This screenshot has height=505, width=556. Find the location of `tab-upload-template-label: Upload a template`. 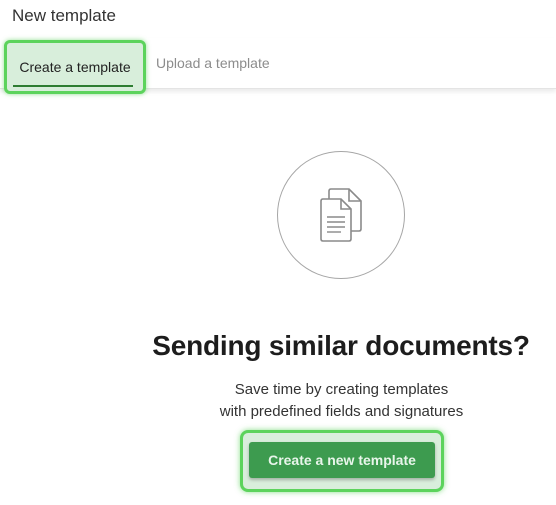

tab-upload-template-label: Upload a template is located at coordinates (213, 63).